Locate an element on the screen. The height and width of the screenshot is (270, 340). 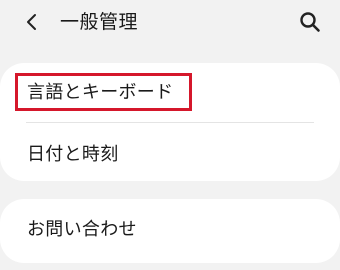
list-item-label: 日付と時刻 is located at coordinates (73, 154).